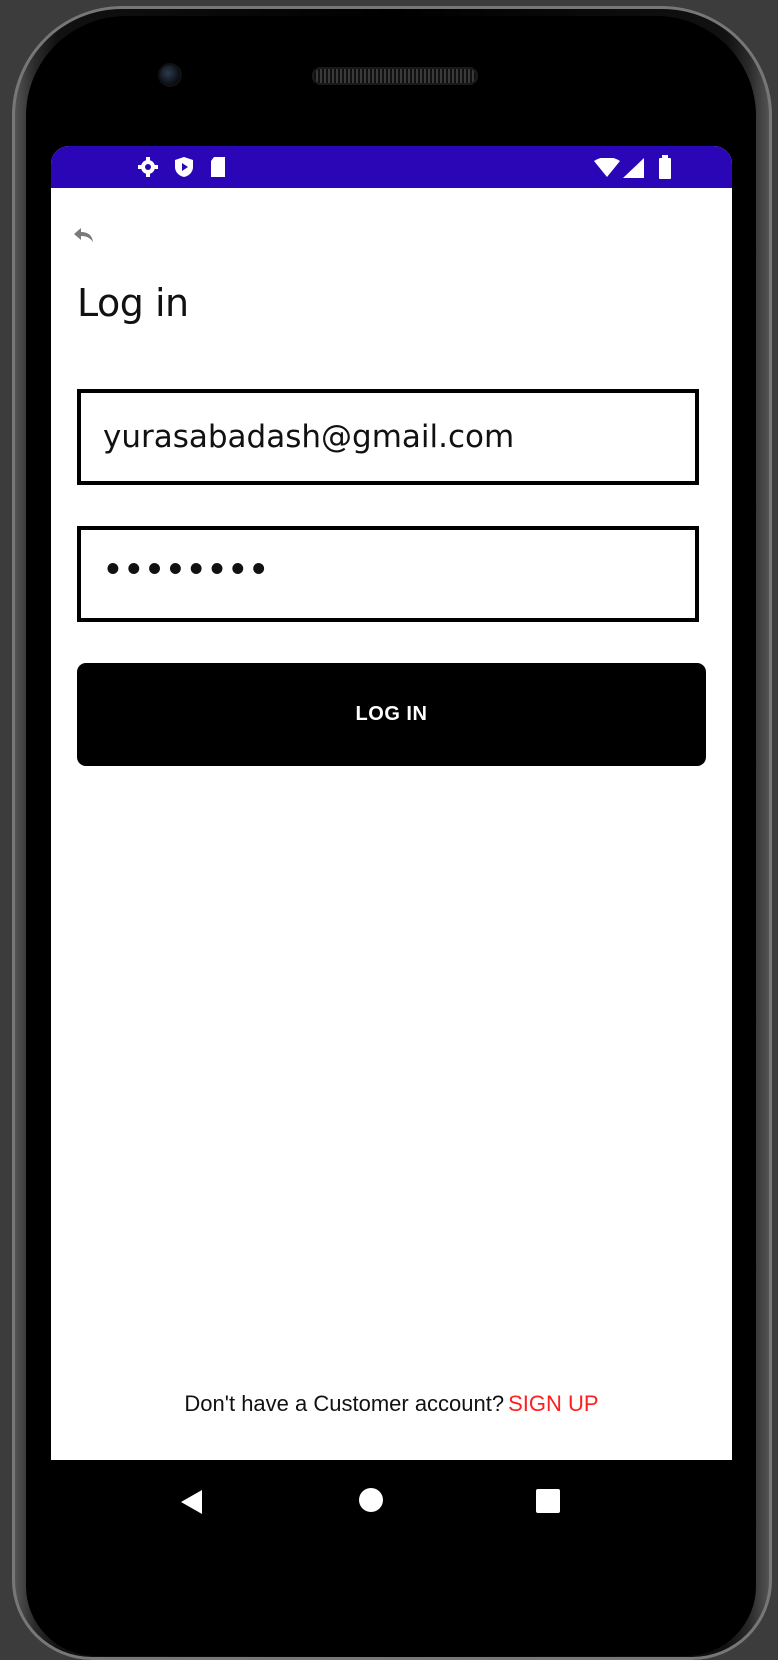 The image size is (778, 1660). What do you see at coordinates (395, 76) in the screenshot?
I see `earpiece-speaker` at bounding box center [395, 76].